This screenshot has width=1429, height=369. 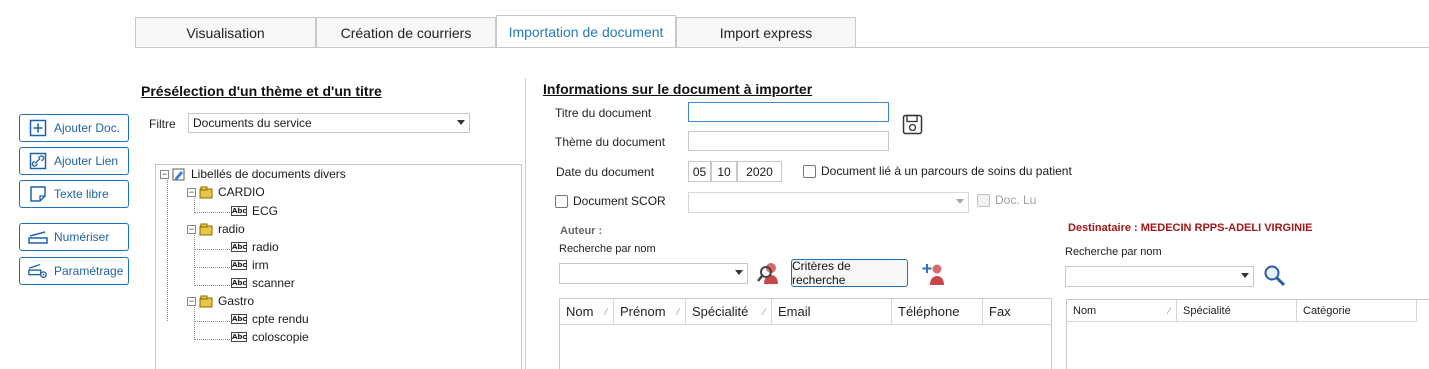 What do you see at coordinates (38, 161) in the screenshot?
I see `link-icon` at bounding box center [38, 161].